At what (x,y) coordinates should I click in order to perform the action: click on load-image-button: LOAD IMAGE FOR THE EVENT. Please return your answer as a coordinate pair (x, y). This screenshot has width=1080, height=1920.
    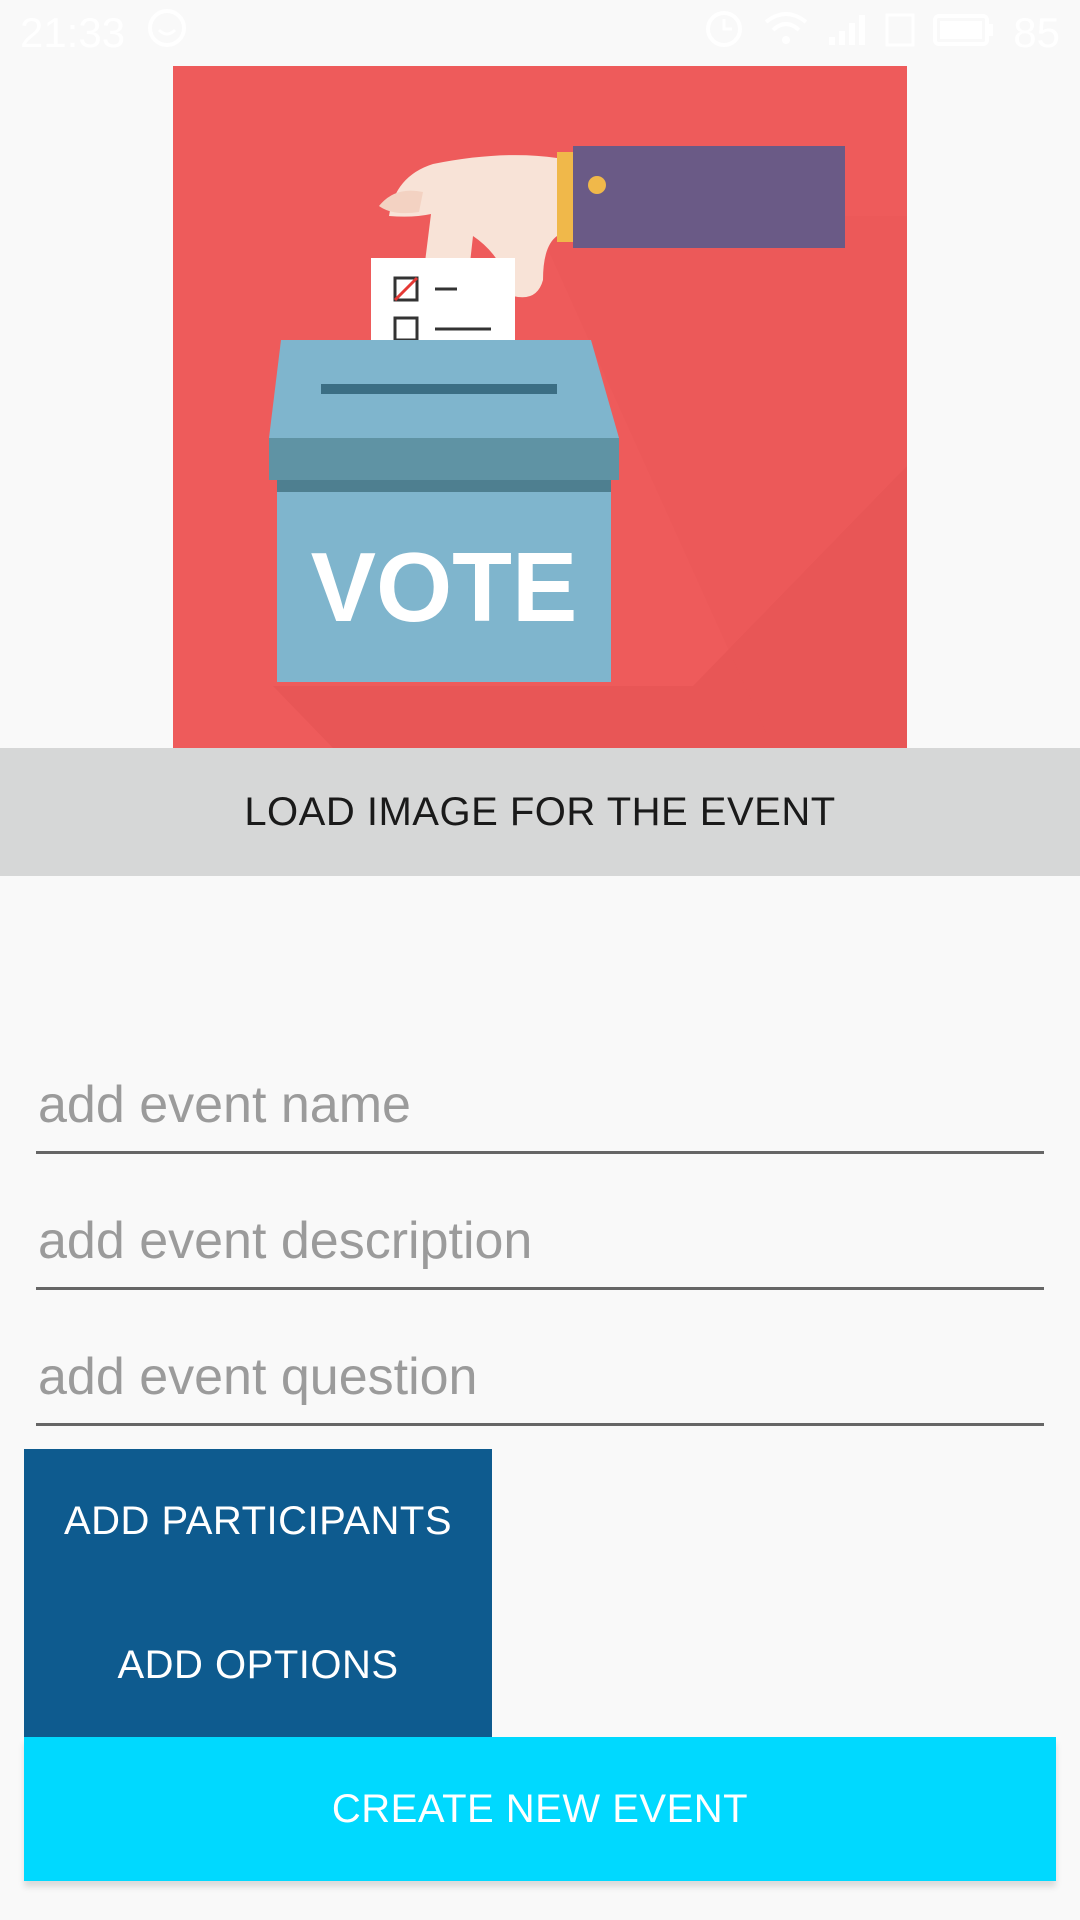
    Looking at the image, I should click on (540, 812).